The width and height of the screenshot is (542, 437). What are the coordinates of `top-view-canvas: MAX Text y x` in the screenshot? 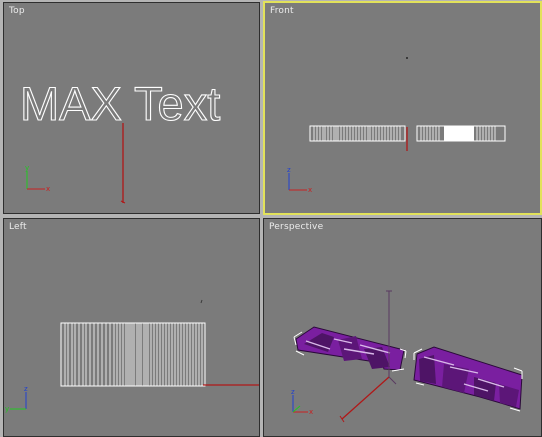 It's located at (120, 140).